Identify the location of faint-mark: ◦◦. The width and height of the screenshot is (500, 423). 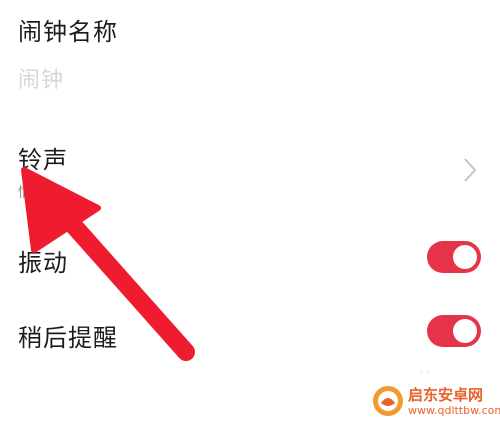
(424, 372).